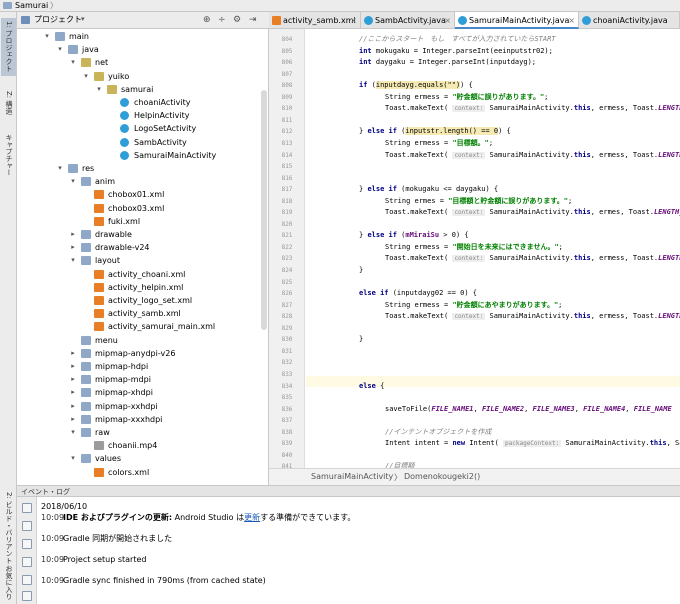 Image resolution: width=680 pixels, height=604 pixels. Describe the element at coordinates (137, 472) in the screenshot. I see `tree-item: colors.xml` at that location.